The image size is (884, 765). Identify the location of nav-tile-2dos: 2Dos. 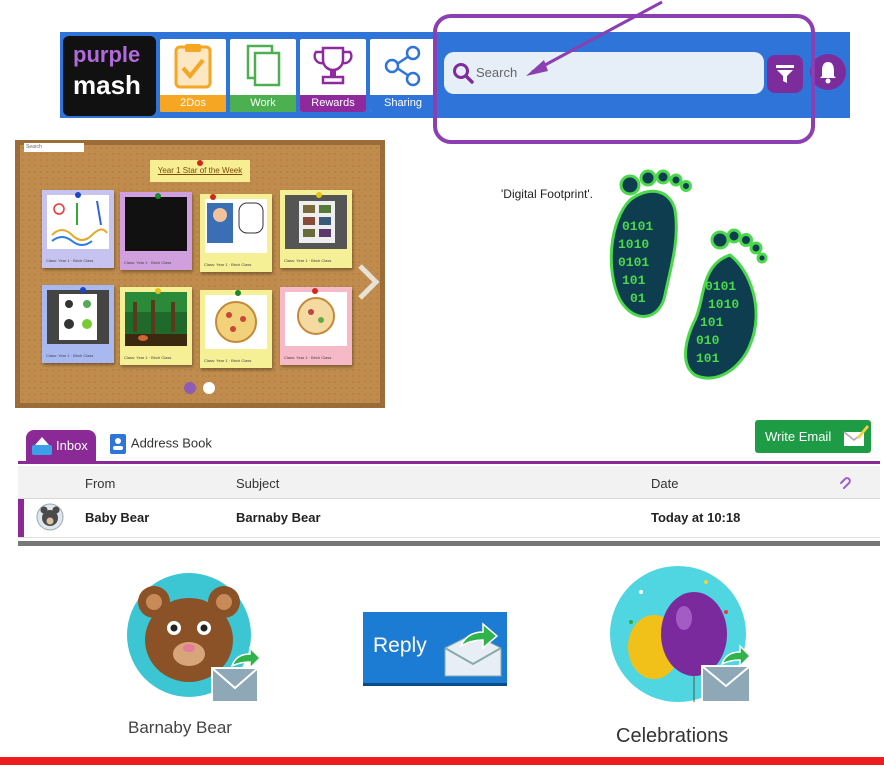
(193, 75).